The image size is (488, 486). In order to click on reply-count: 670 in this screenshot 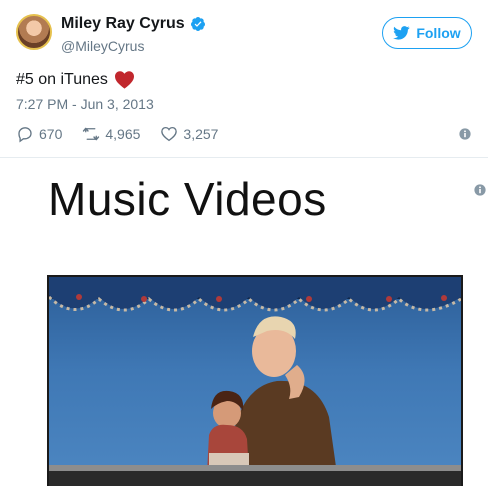, I will do `click(51, 134)`.